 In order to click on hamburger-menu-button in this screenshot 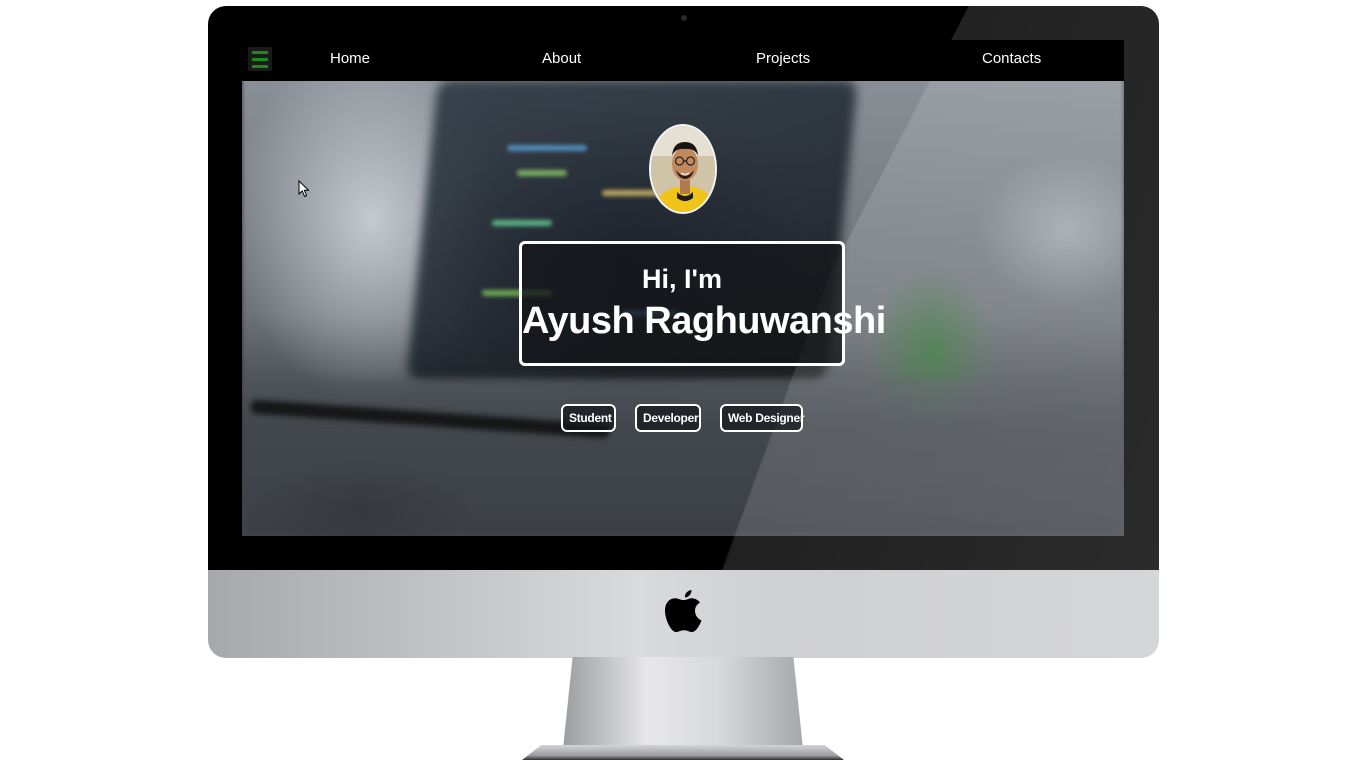, I will do `click(260, 59)`.